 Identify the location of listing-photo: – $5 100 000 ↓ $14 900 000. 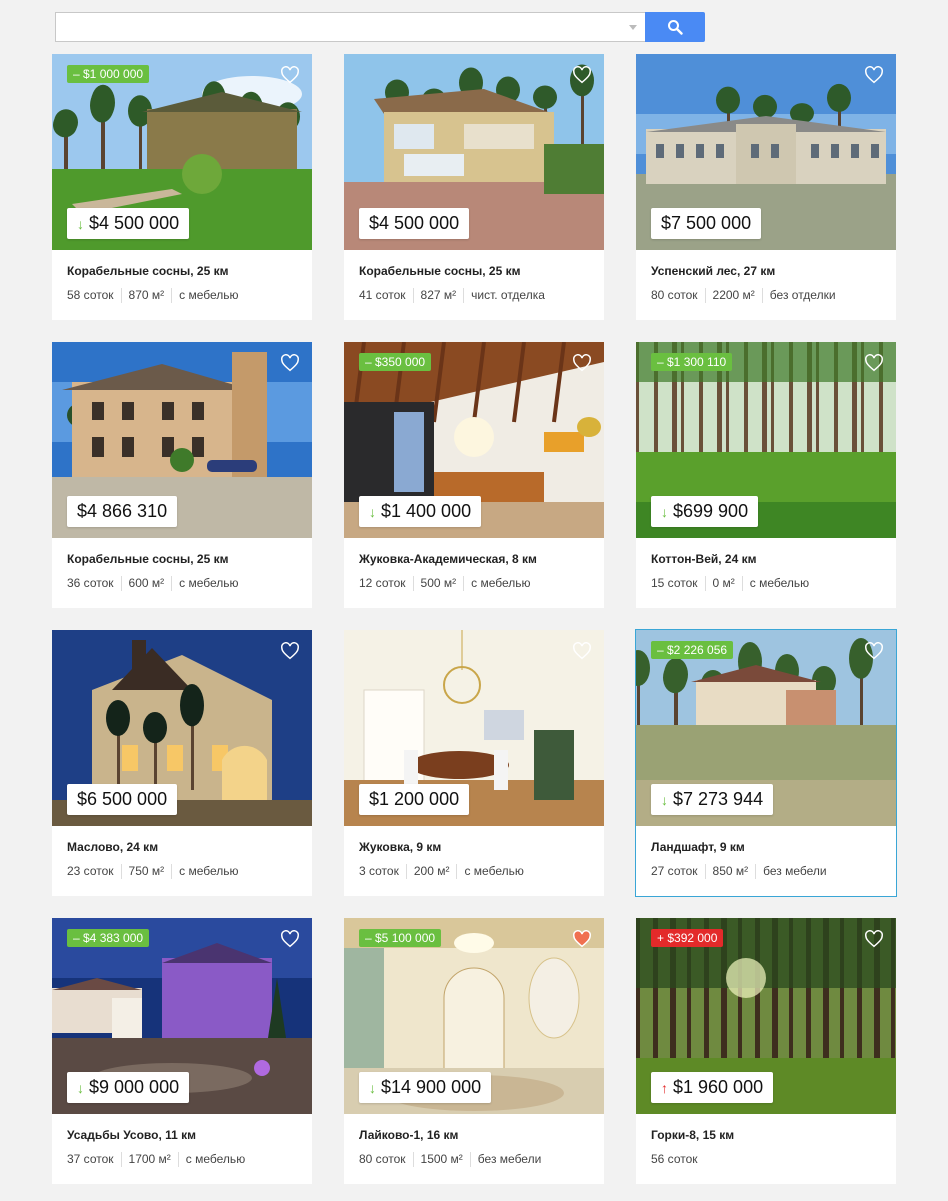
(474, 1016).